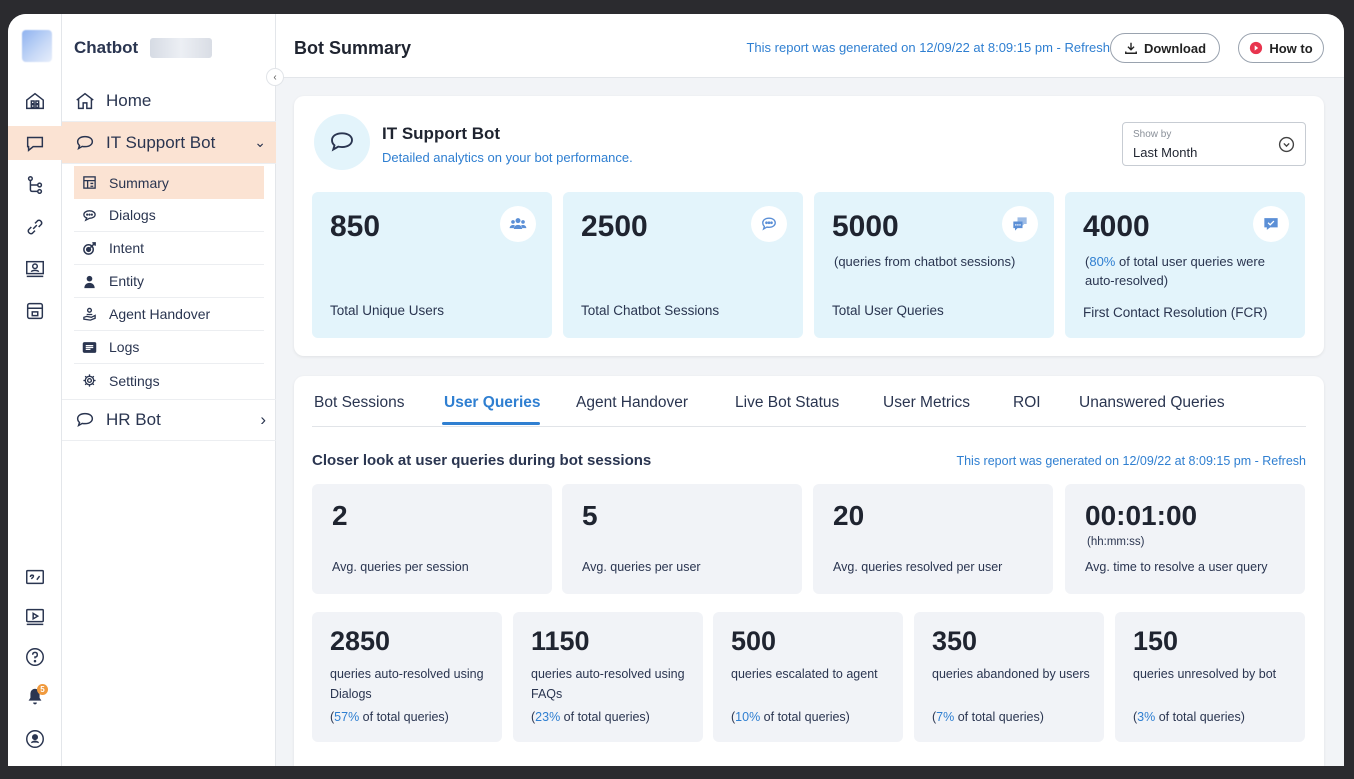 The width and height of the screenshot is (1354, 779). What do you see at coordinates (809, 426) in the screenshot?
I see `tab-divider` at bounding box center [809, 426].